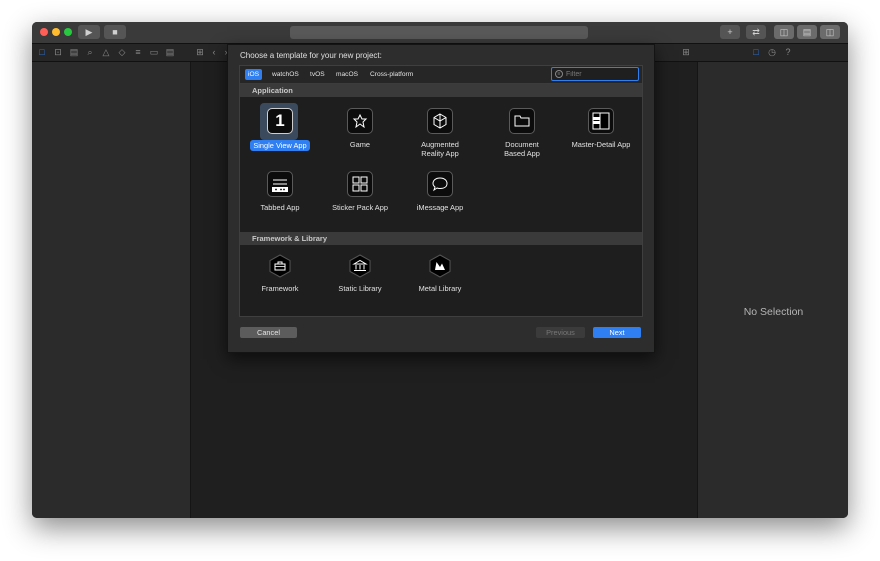 The width and height of the screenshot is (880, 561). I want to click on filter-field: ≡, so click(595, 74).